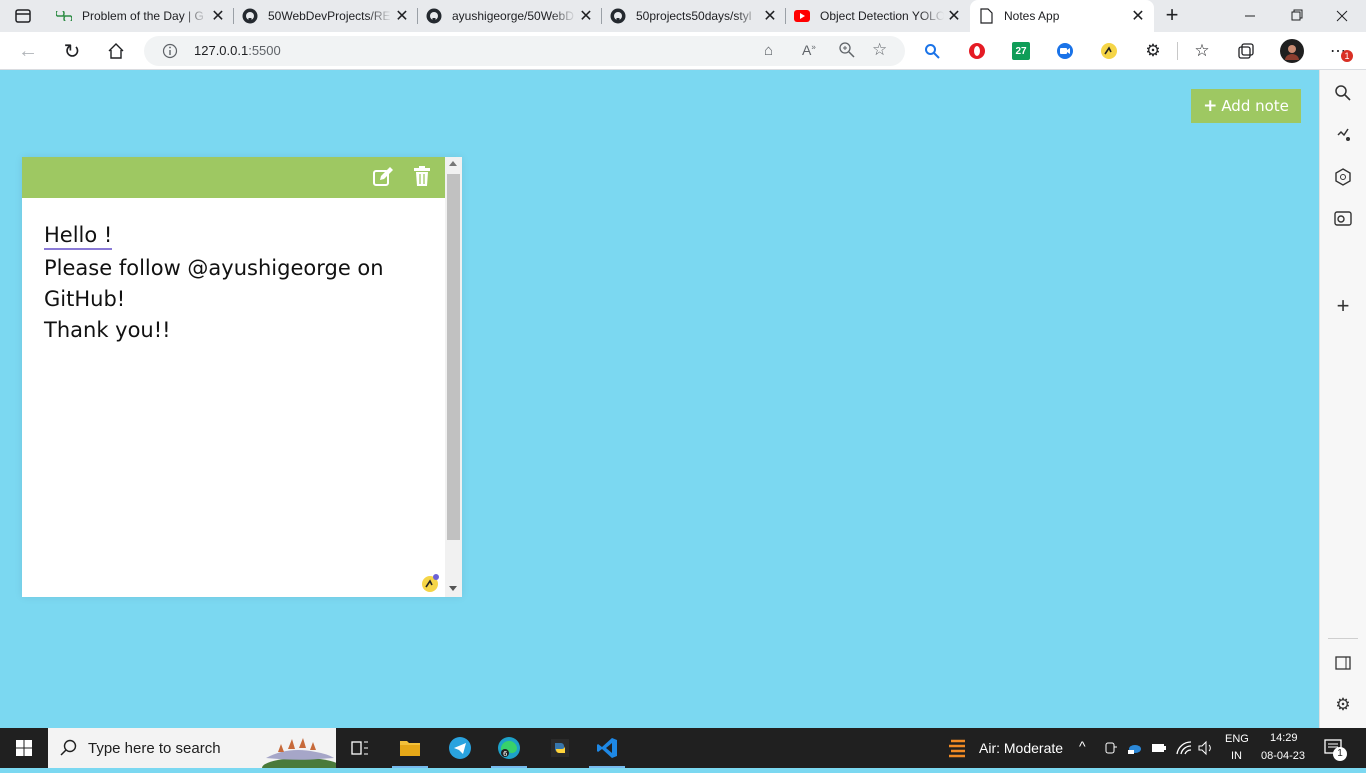 This screenshot has height=773, width=1366. What do you see at coordinates (264, 50) in the screenshot?
I see `url-port: :5500` at bounding box center [264, 50].